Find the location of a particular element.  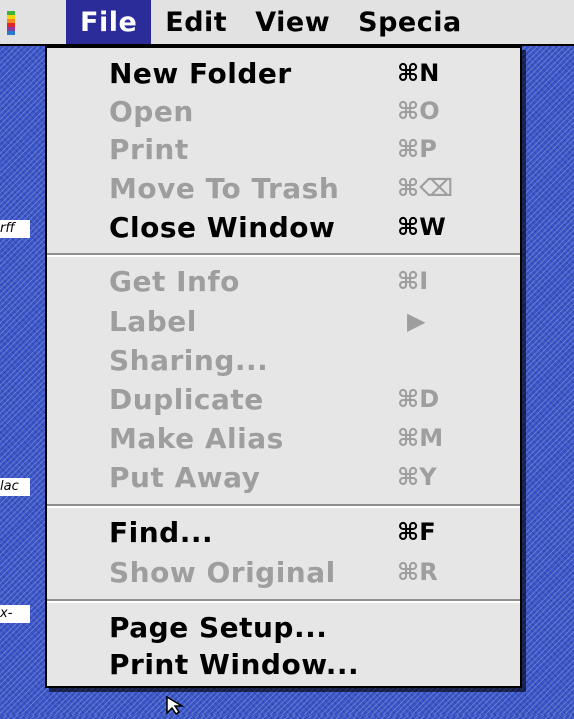

menu-item-make-alias: Make Alias ⌘M is located at coordinates (283, 438).